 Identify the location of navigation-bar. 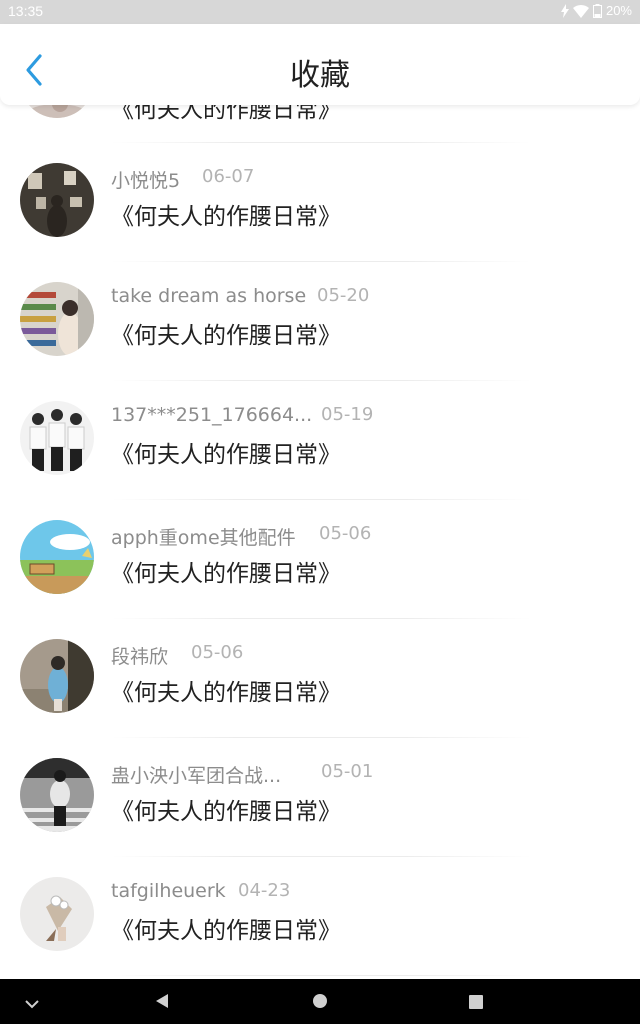
(320, 1001).